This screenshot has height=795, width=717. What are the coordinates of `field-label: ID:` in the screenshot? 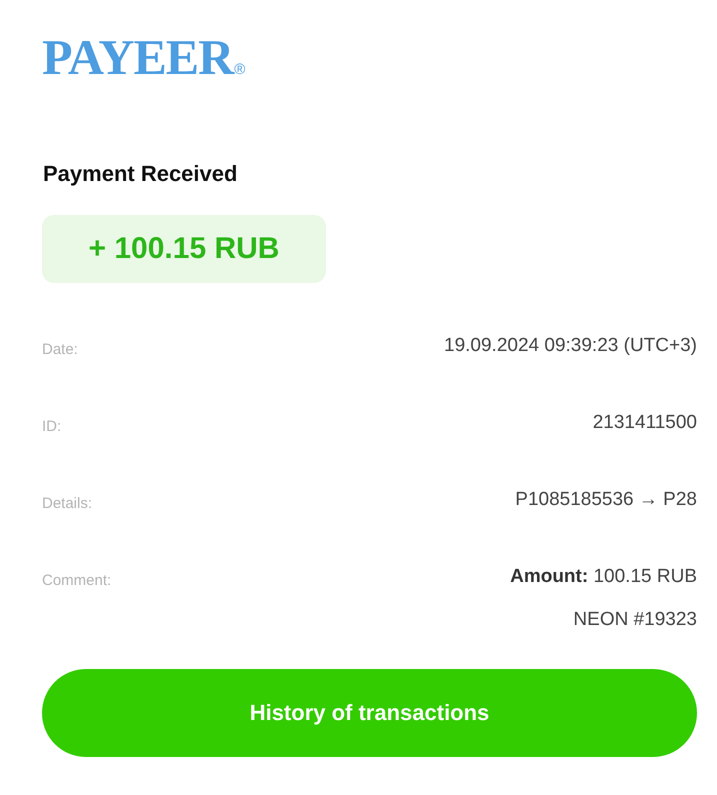 It's located at (52, 426).